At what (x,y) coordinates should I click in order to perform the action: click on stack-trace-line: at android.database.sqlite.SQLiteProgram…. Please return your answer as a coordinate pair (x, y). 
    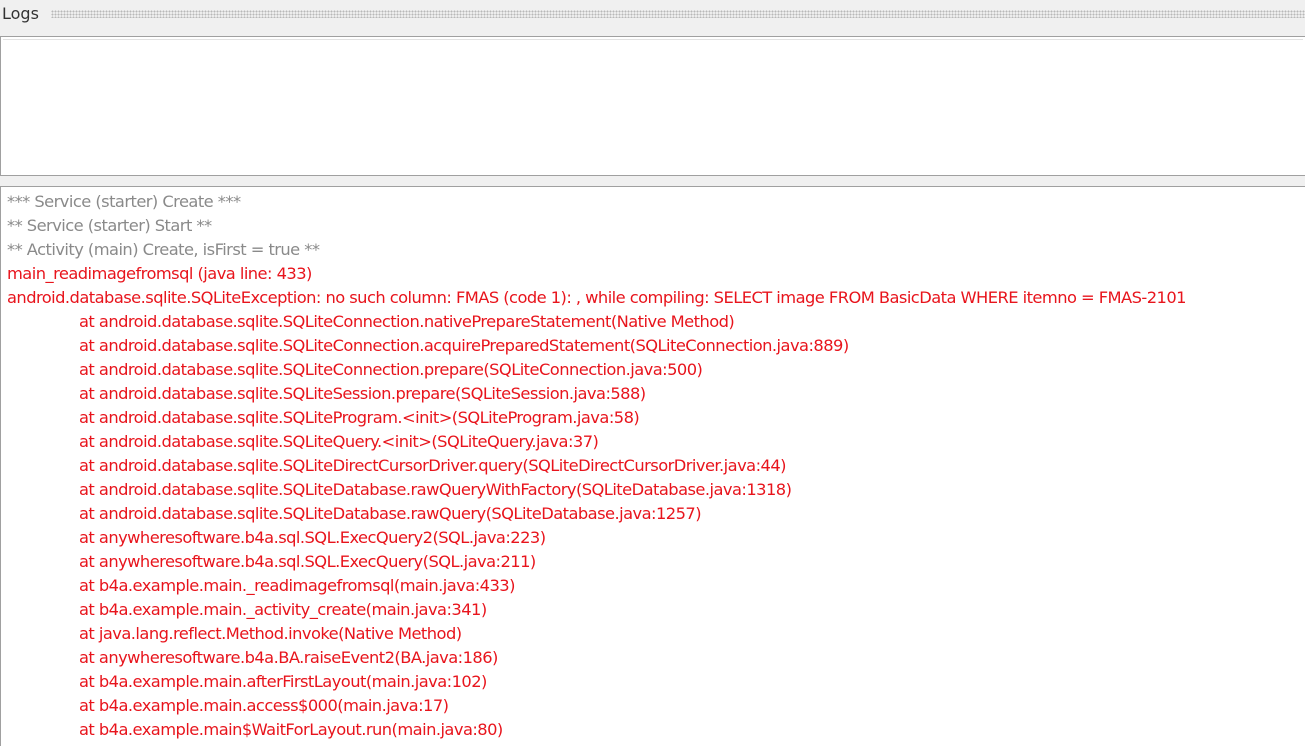
    Looking at the image, I should click on (359, 417).